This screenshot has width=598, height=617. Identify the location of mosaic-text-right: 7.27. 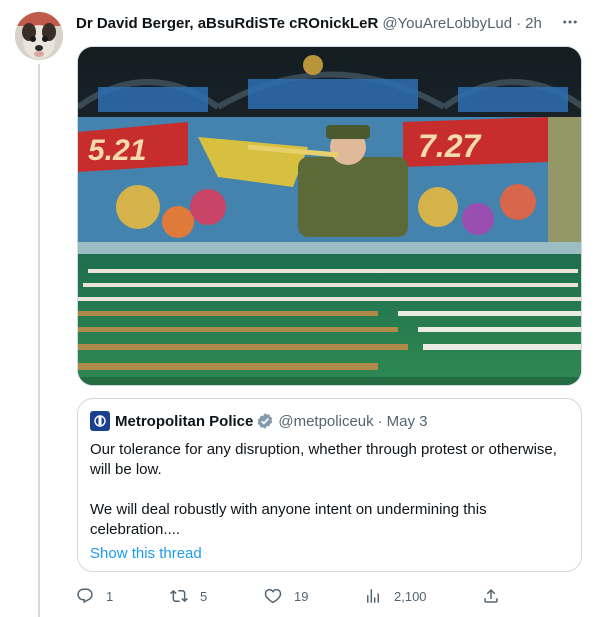
(450, 146).